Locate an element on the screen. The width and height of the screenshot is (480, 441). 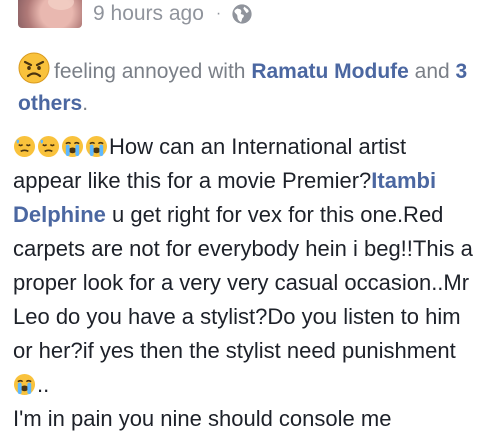
feeling-prefix: feeling annoyed with is located at coordinates (153, 71).